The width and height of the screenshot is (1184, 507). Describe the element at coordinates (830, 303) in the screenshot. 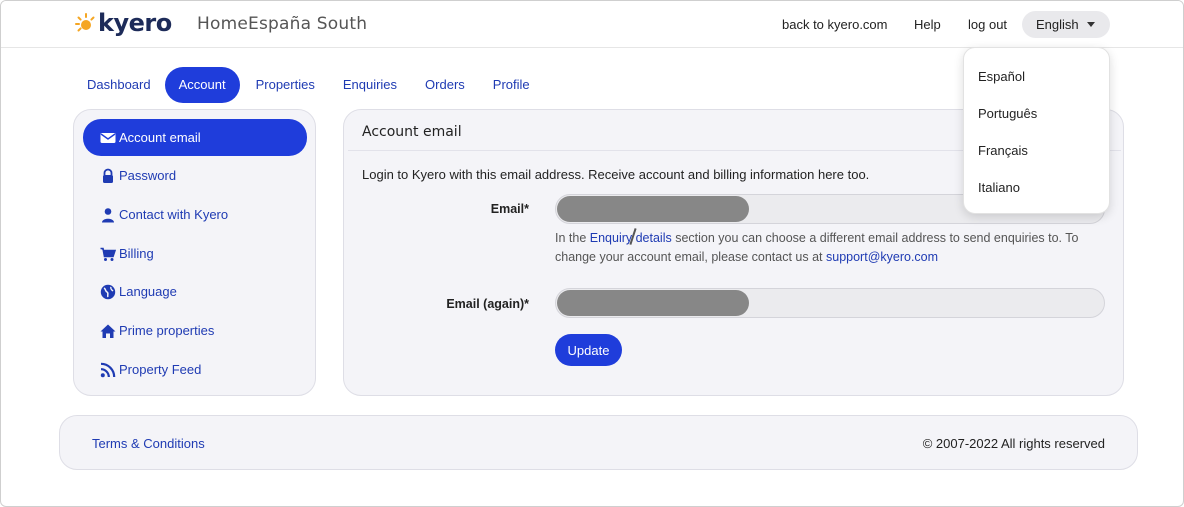

I see `email-again-field` at that location.